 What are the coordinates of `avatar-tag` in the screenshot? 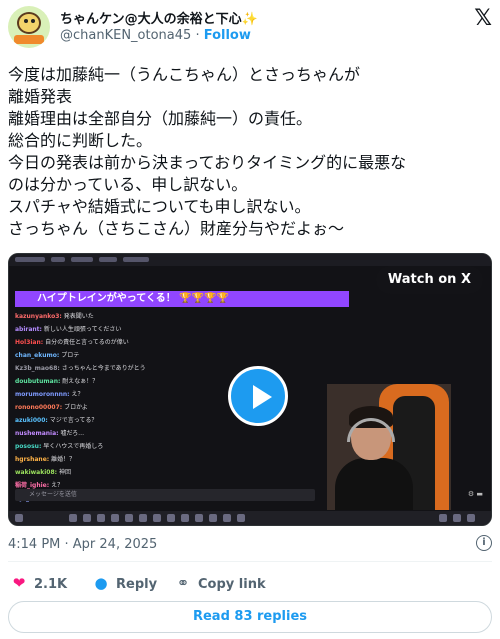 It's located at (29, 39).